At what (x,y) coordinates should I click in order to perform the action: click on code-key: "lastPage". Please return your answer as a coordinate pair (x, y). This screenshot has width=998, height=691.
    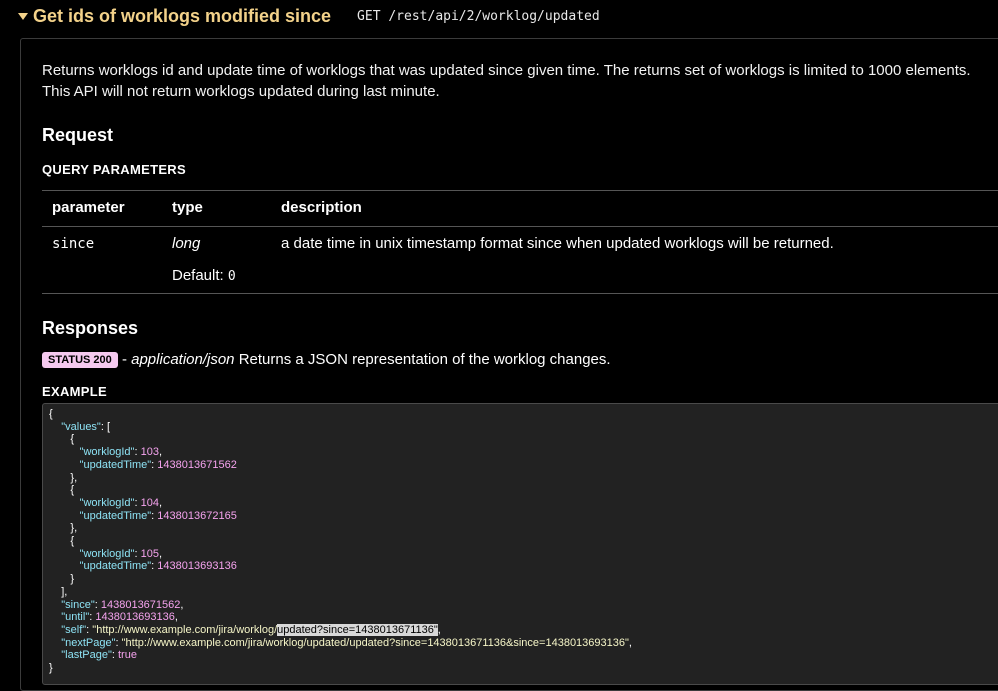
    Looking at the image, I should click on (86, 655).